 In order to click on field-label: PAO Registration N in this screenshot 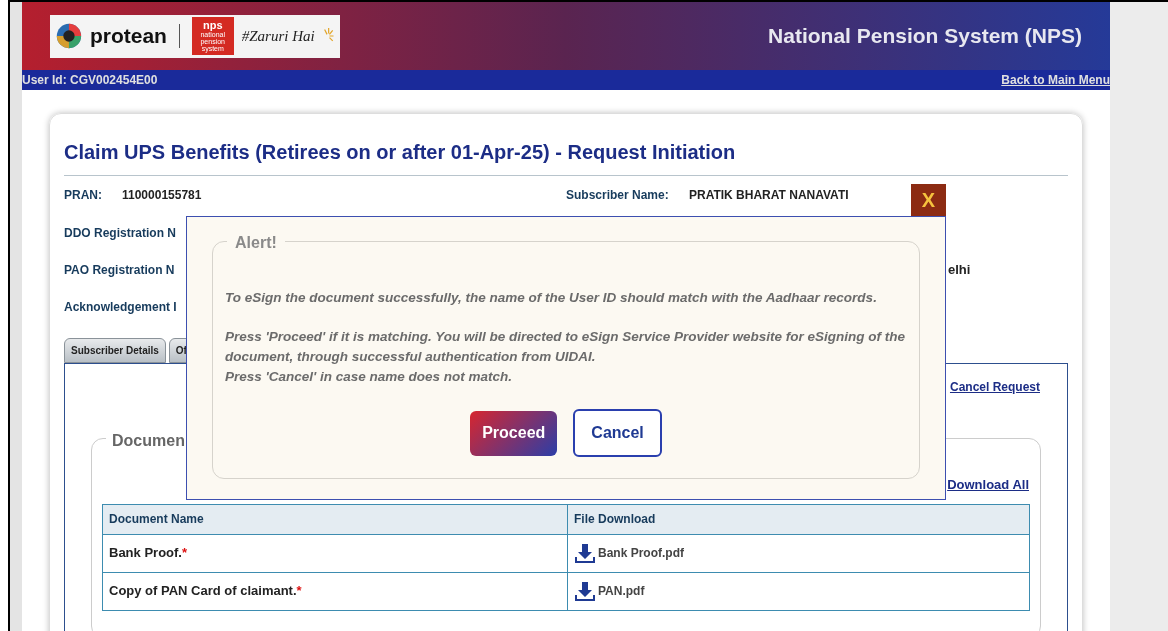, I will do `click(119, 270)`.